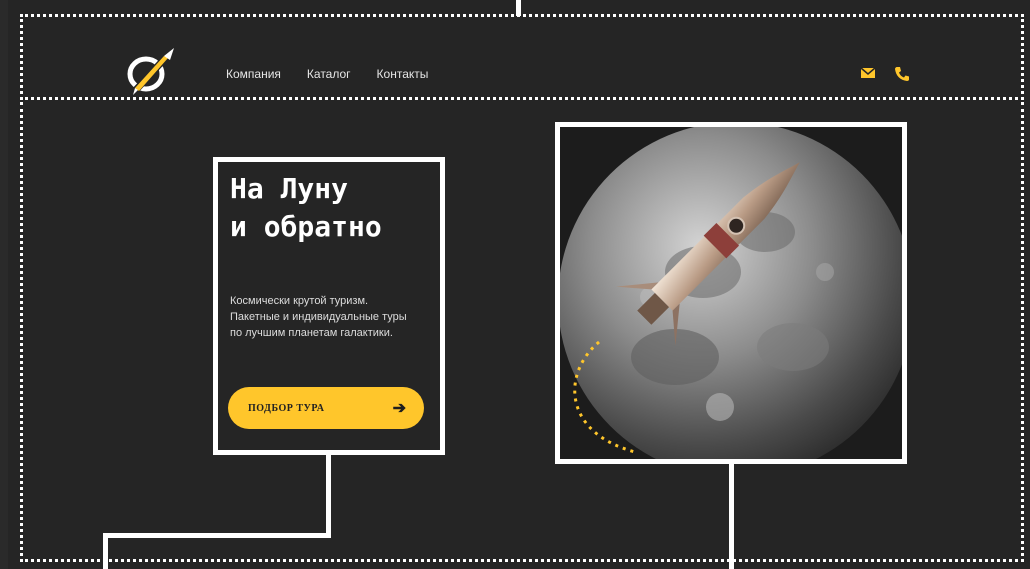 Image resolution: width=1030 pixels, height=569 pixels. Describe the element at coordinates (731, 516) in the screenshot. I see `image-connector-vertical` at that location.